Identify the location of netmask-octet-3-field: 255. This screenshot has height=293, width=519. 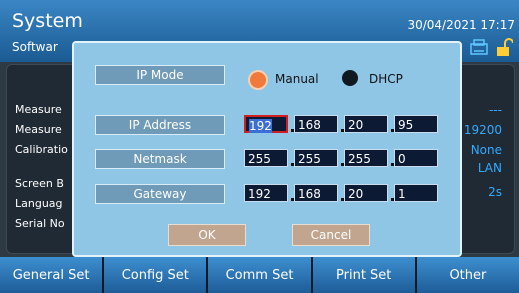
(366, 158).